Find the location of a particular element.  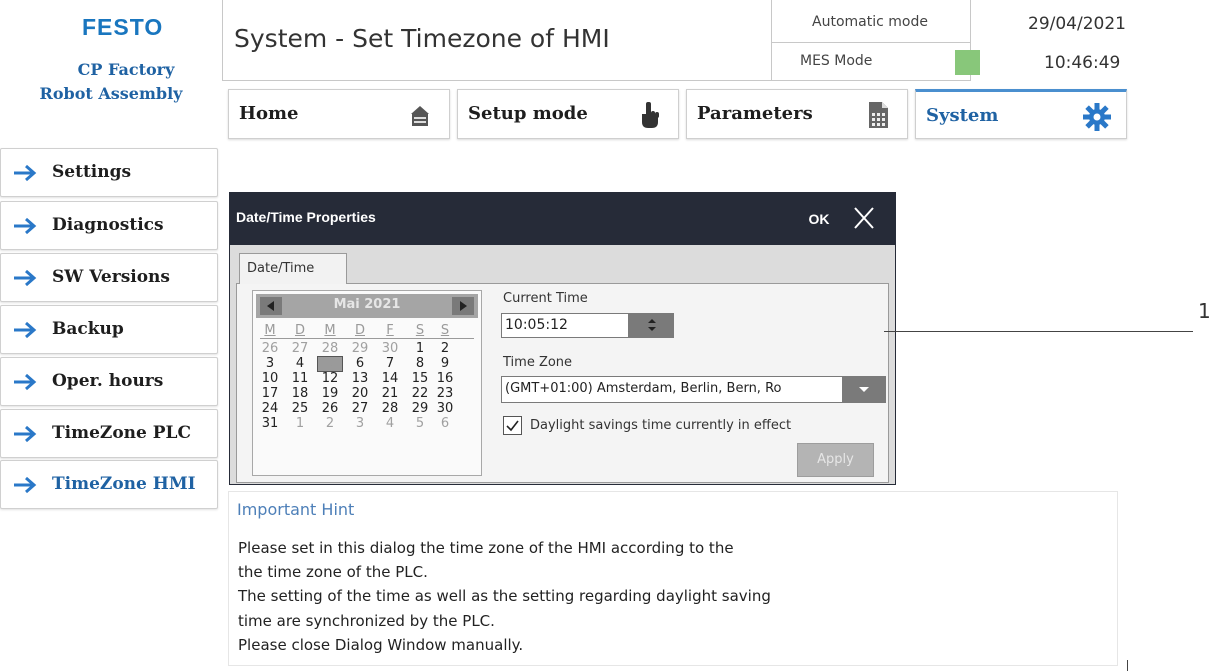

calendar-week-row: 24 25 26 27 28 29 30 is located at coordinates (367, 409).